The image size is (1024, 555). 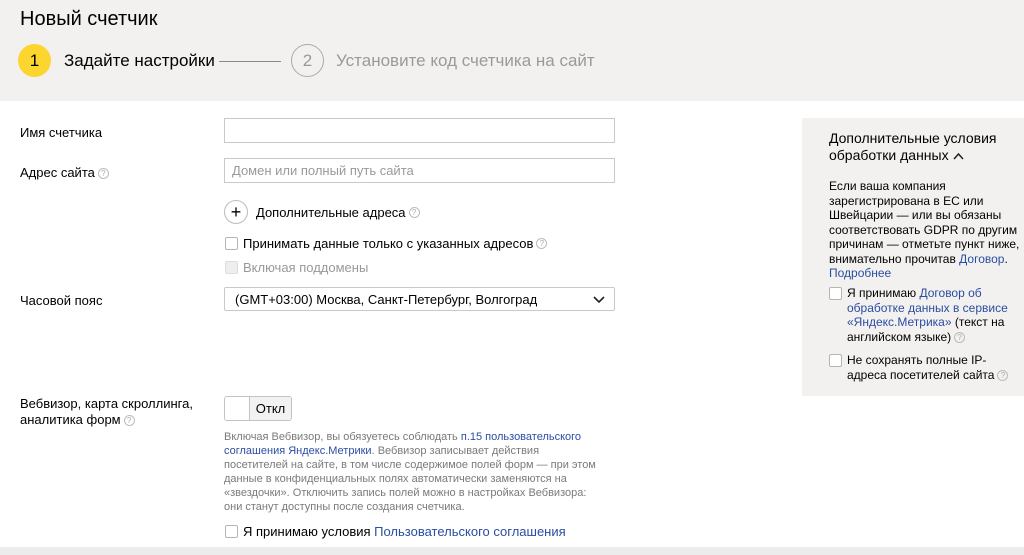 What do you see at coordinates (231, 531) in the screenshot?
I see `accept-terms-checkbox` at bounding box center [231, 531].